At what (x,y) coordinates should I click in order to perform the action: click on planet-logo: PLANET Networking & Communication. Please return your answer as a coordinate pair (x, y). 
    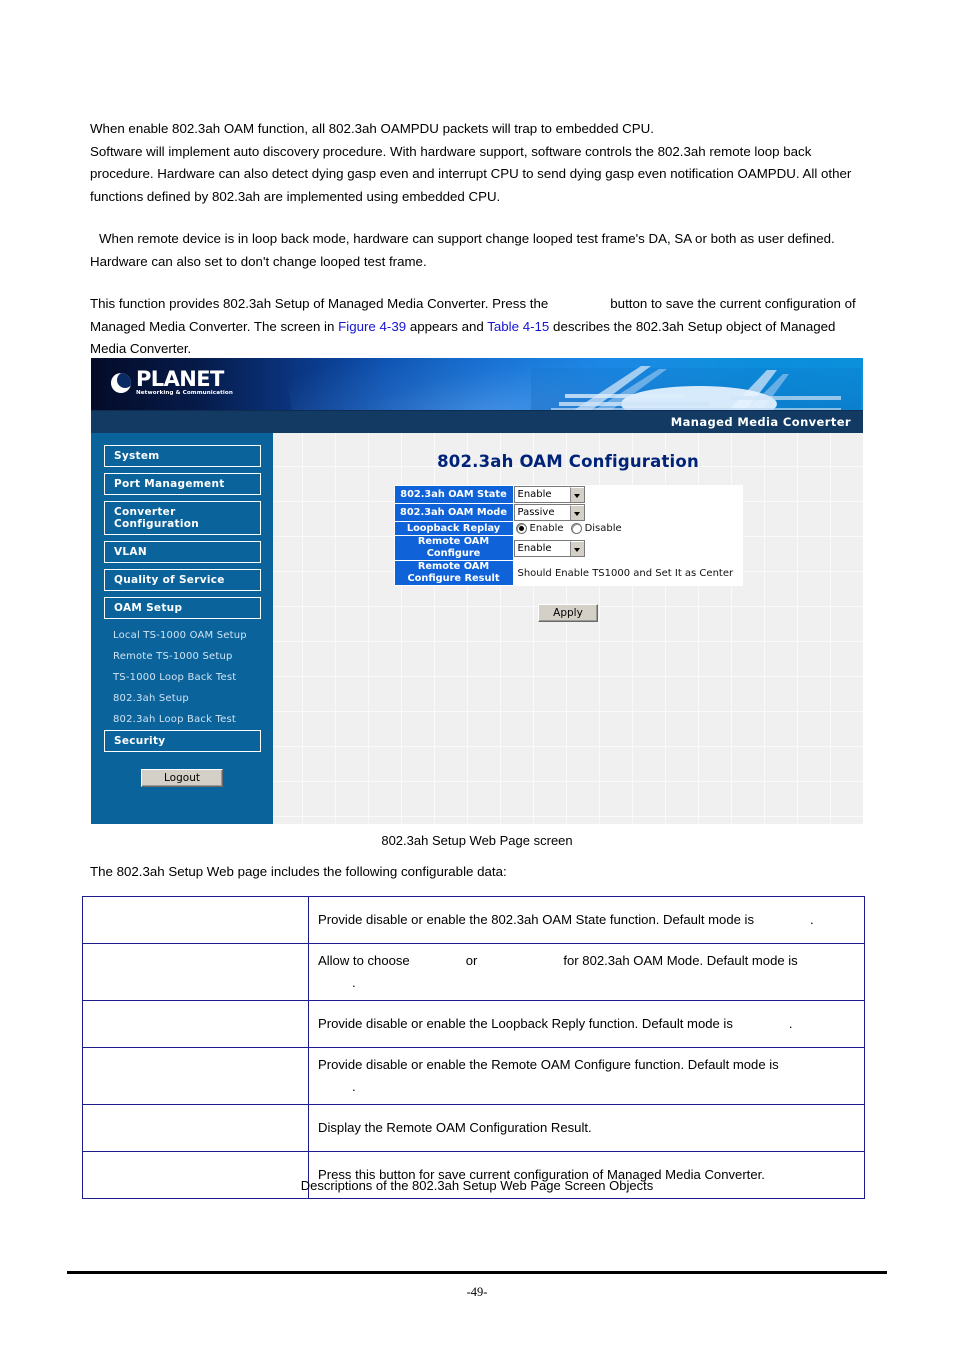
    Looking at the image, I should click on (172, 383).